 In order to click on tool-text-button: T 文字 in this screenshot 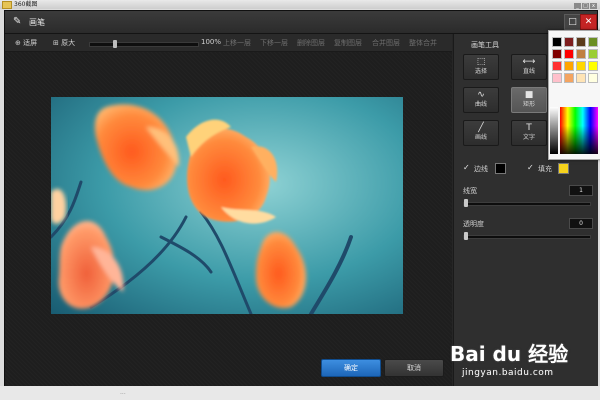, I will do `click(529, 133)`.